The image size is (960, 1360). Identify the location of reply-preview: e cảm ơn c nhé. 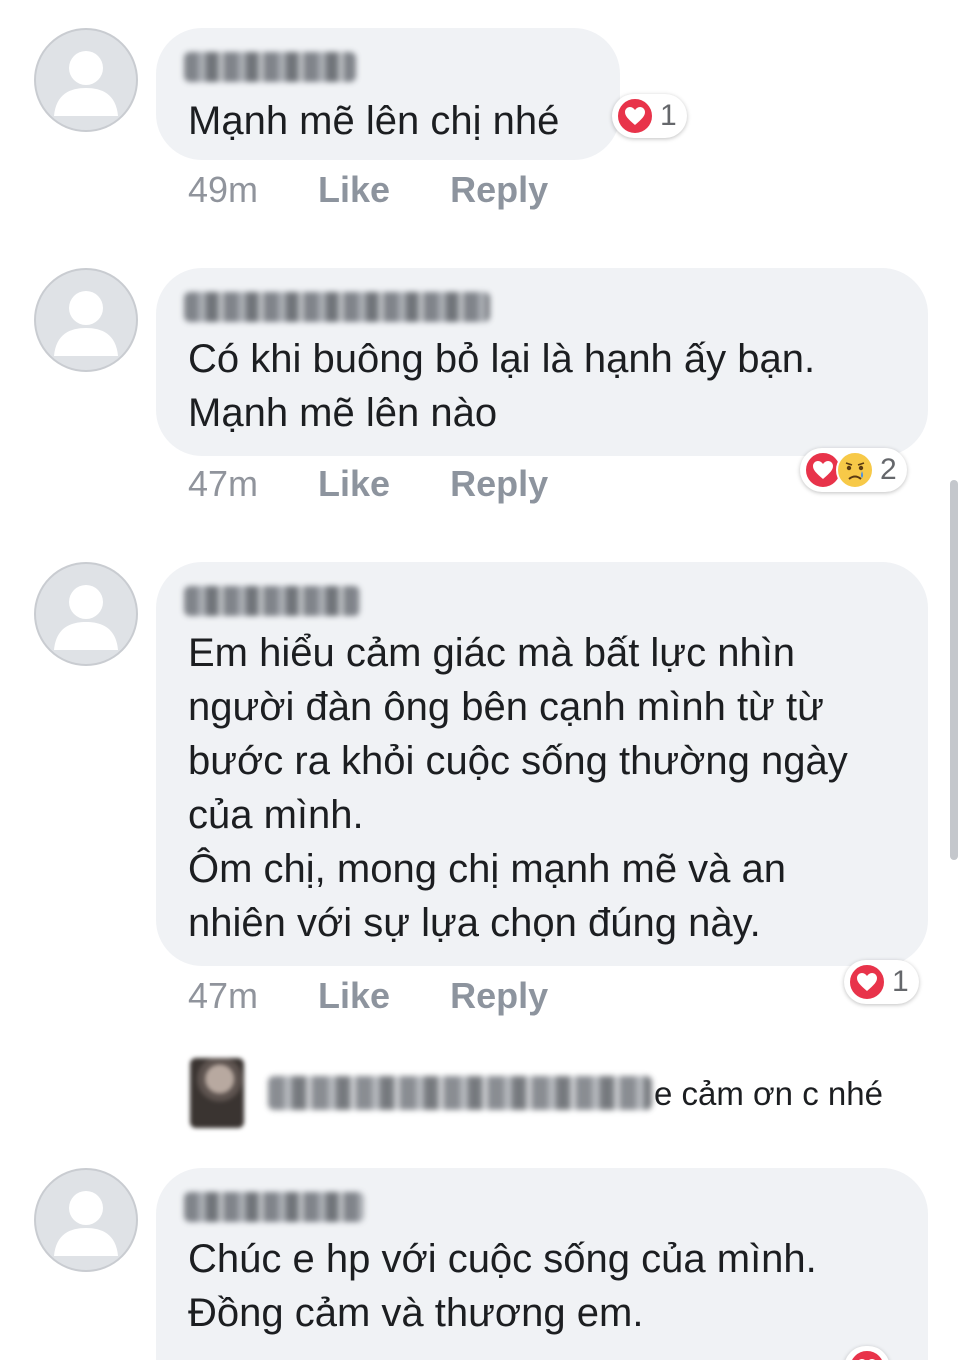
(550, 1093).